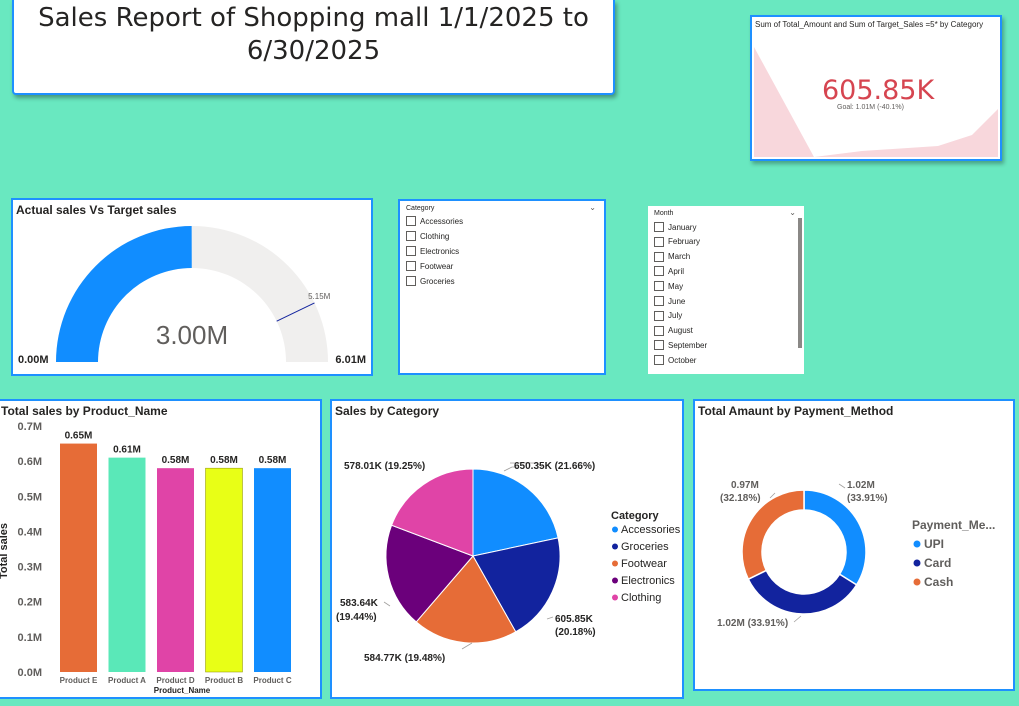  Describe the element at coordinates (79, 680) in the screenshot. I see `x-tick-label: Product E` at that location.